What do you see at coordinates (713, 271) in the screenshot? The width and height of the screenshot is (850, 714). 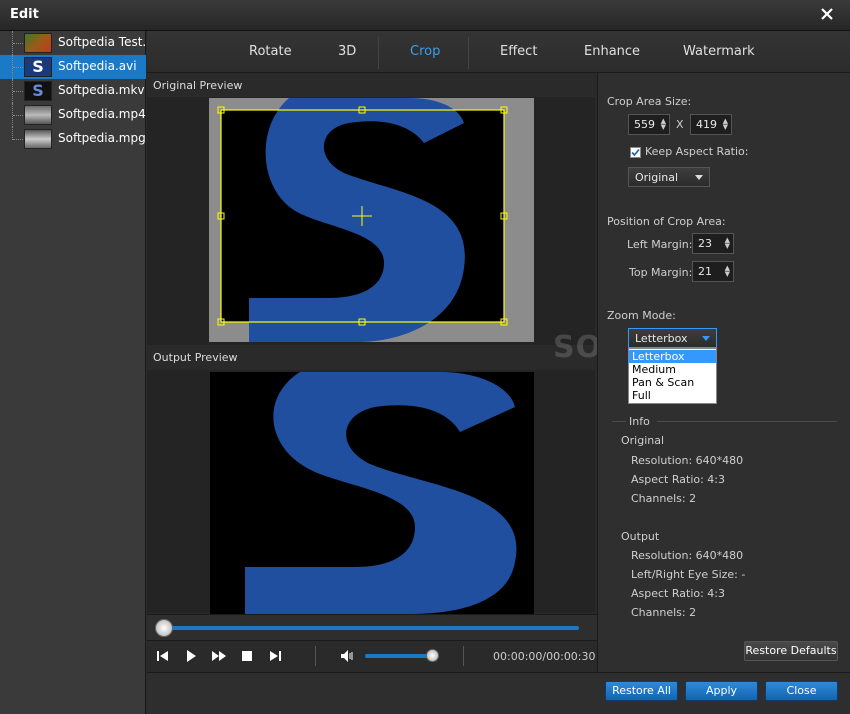 I see `top-margin-spinner: 21 ▲ ▼` at bounding box center [713, 271].